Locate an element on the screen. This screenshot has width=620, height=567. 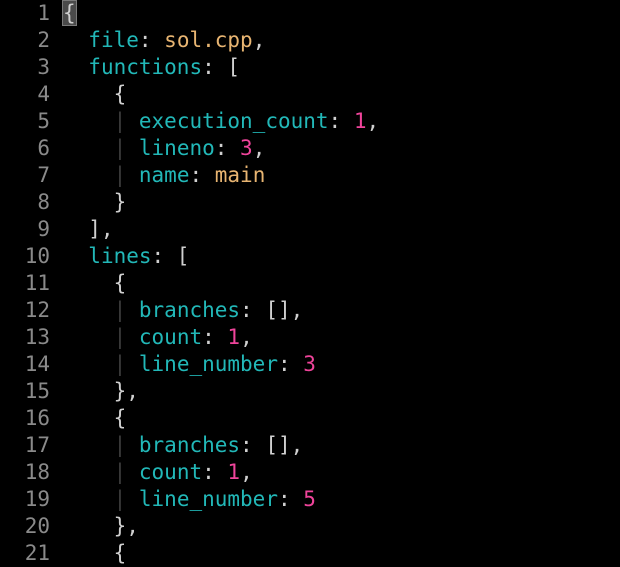
line-number: 1 is located at coordinates (43, 13).